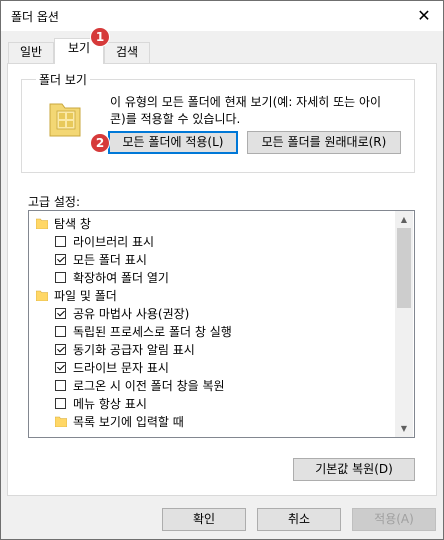 This screenshot has height=540, width=444. What do you see at coordinates (100, 143) in the screenshot?
I see `step-badge-2: 2` at bounding box center [100, 143].